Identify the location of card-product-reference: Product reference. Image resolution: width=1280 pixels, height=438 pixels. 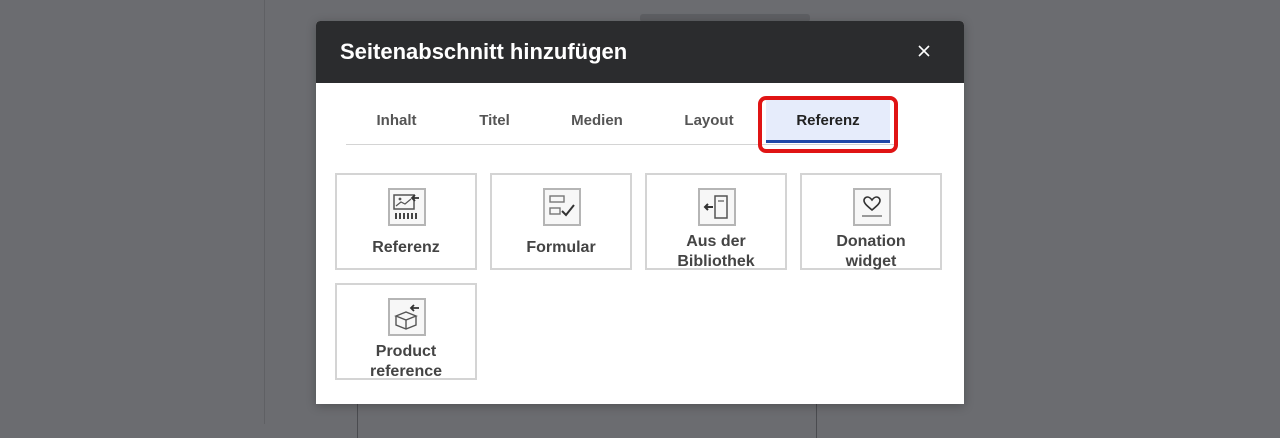
(406, 331).